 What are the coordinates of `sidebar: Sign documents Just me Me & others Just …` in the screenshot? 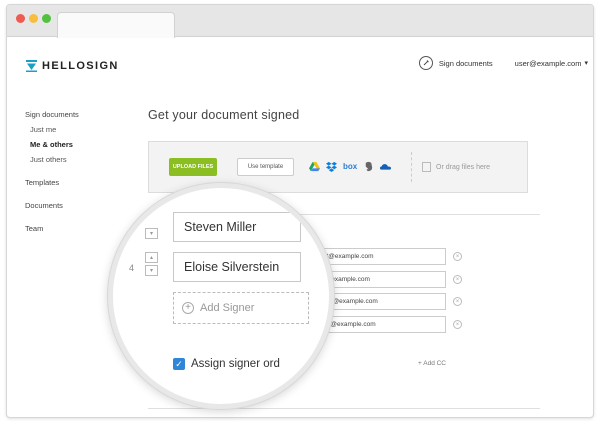 It's located at (52, 175).